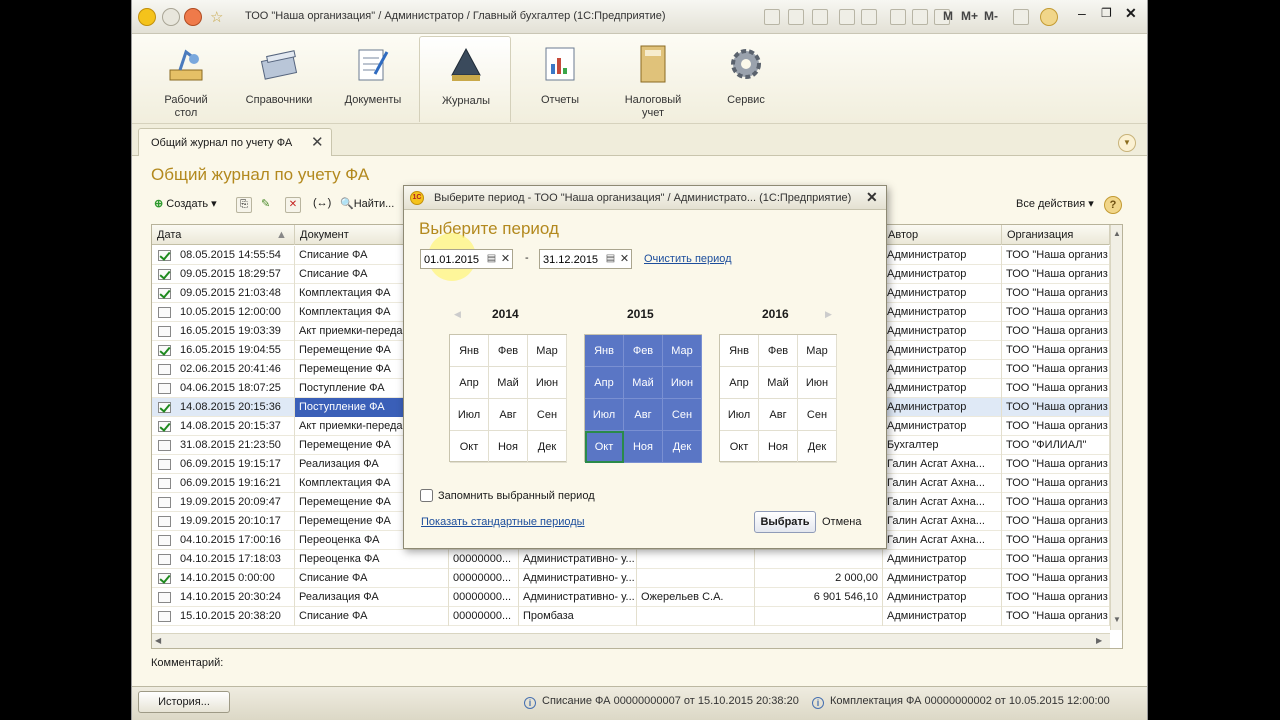  What do you see at coordinates (465, 79) in the screenshot?
I see `section-journals: Журналы` at bounding box center [465, 79].